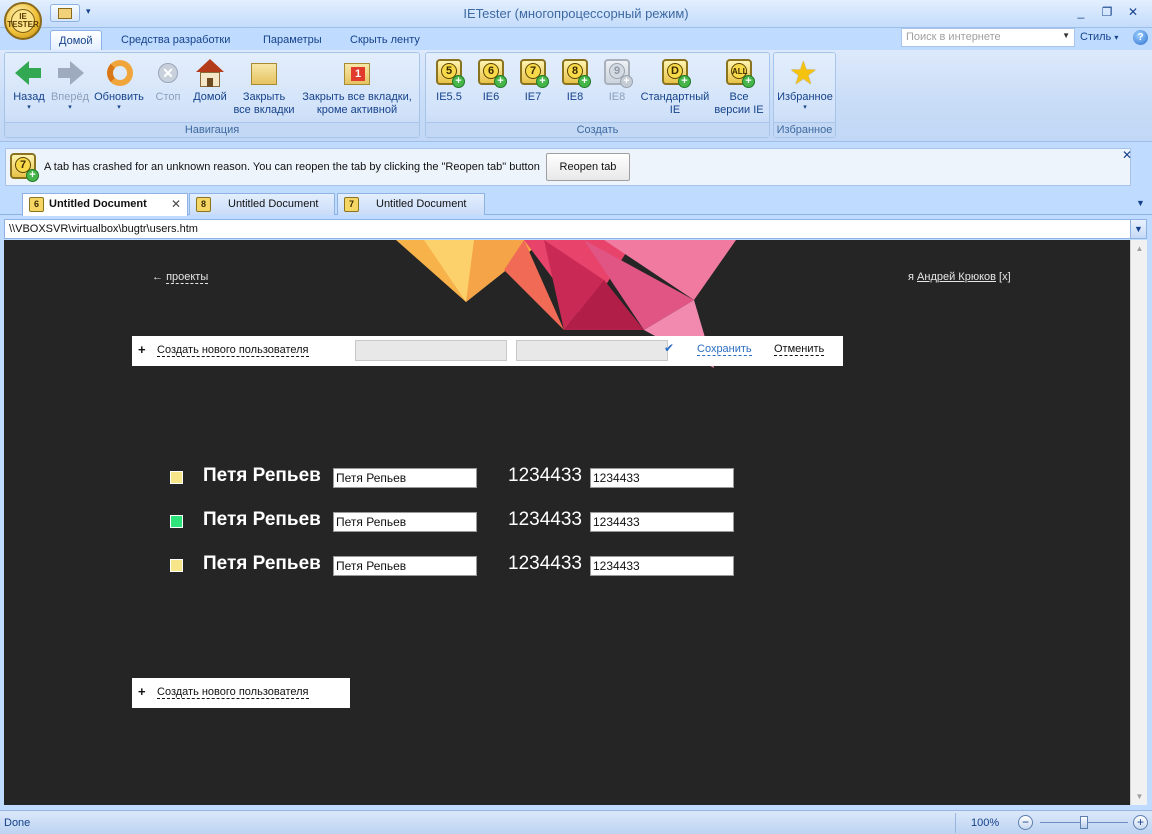  What do you see at coordinates (212, 129) in the screenshot?
I see `navigation-group-label: Навигация` at bounding box center [212, 129].